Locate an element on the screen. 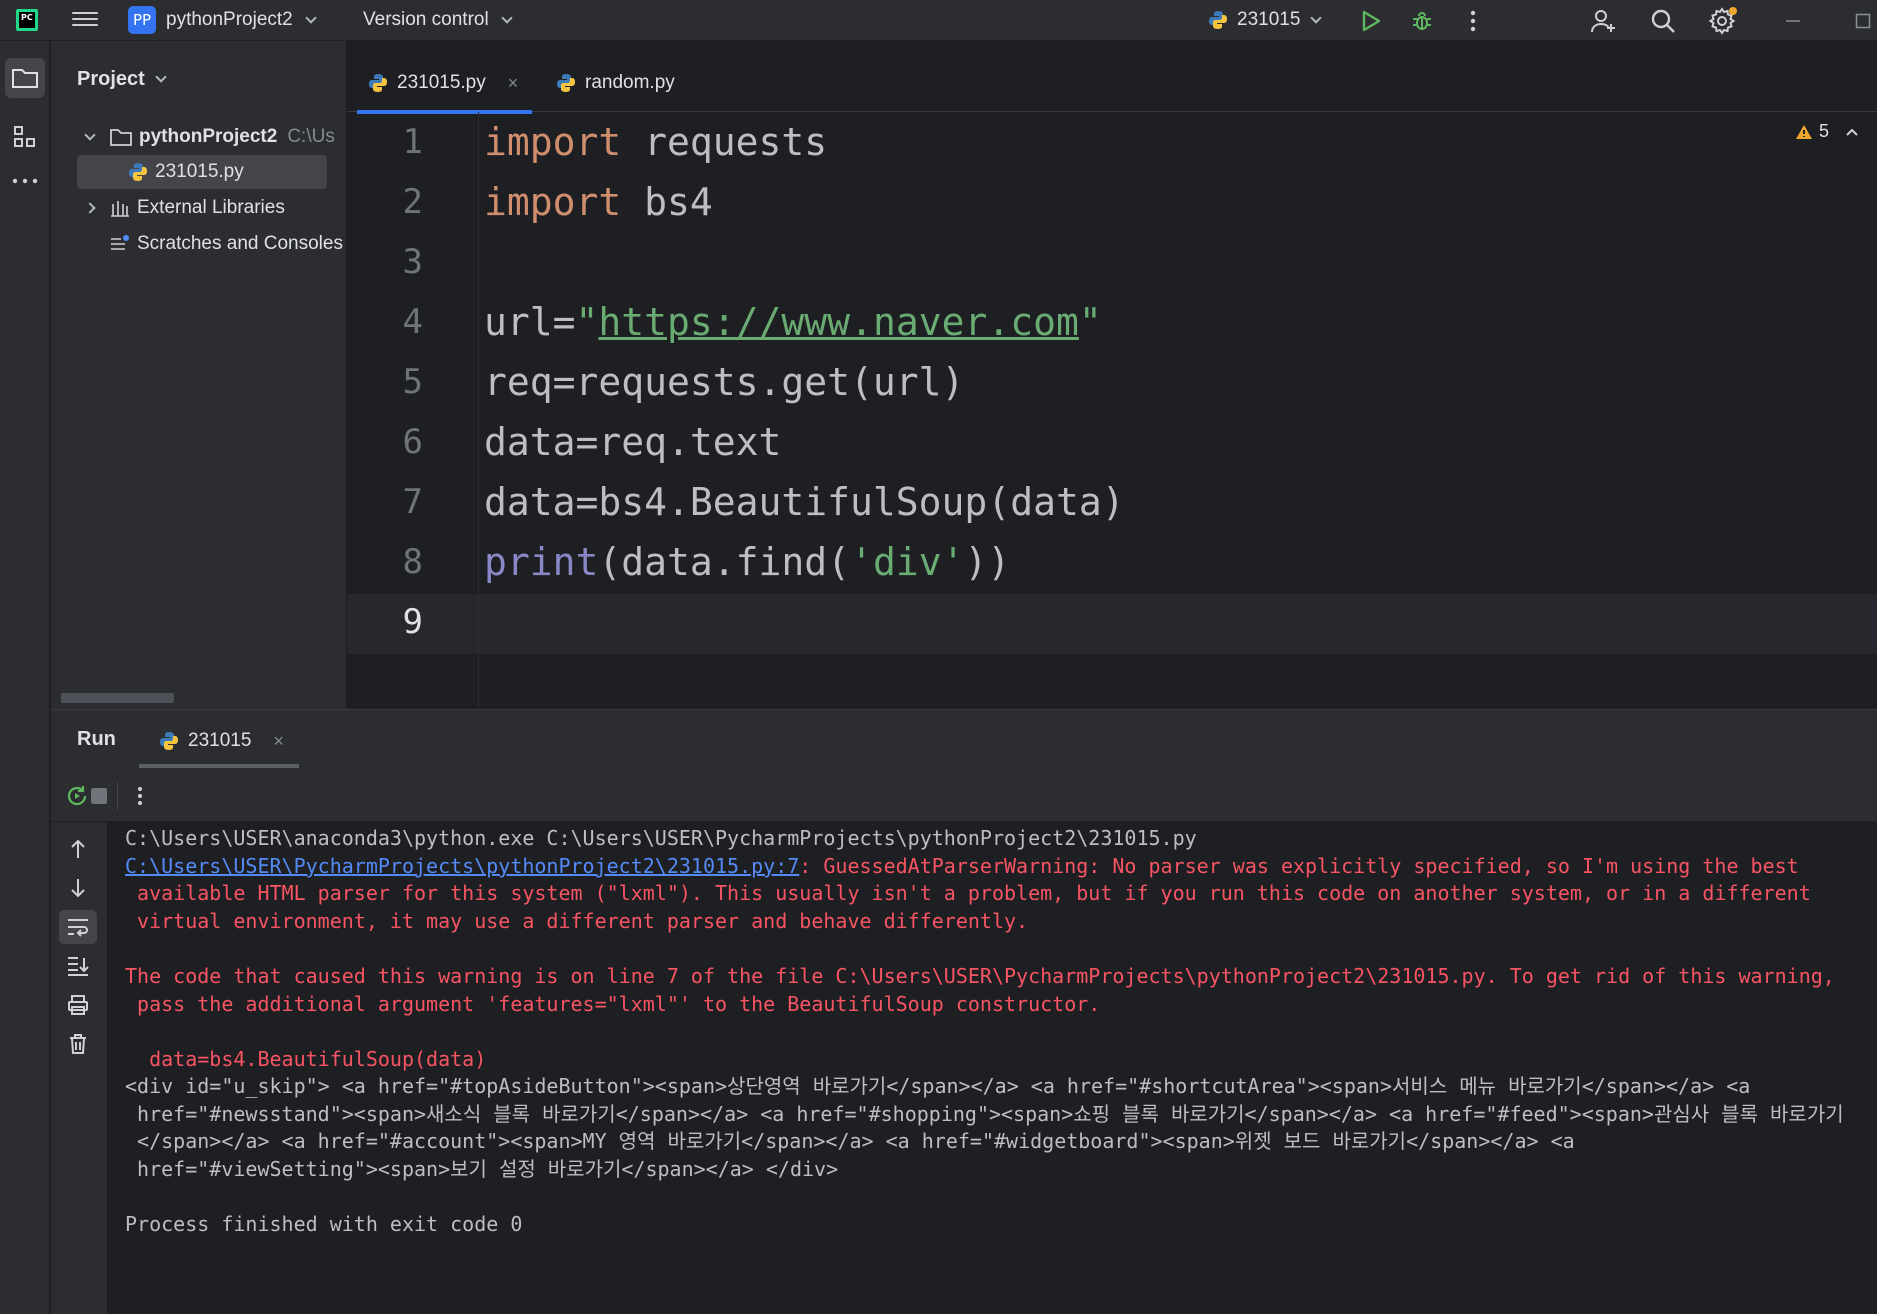 This screenshot has width=1877, height=1314. project-tool-button is located at coordinates (25, 78).